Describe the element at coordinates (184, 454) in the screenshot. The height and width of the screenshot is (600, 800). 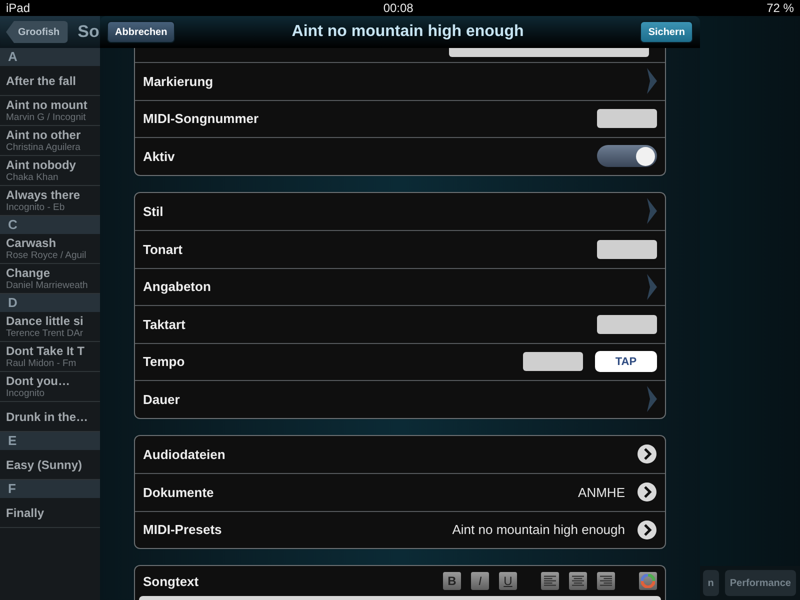
I see `row-label: Audiodateien` at that location.